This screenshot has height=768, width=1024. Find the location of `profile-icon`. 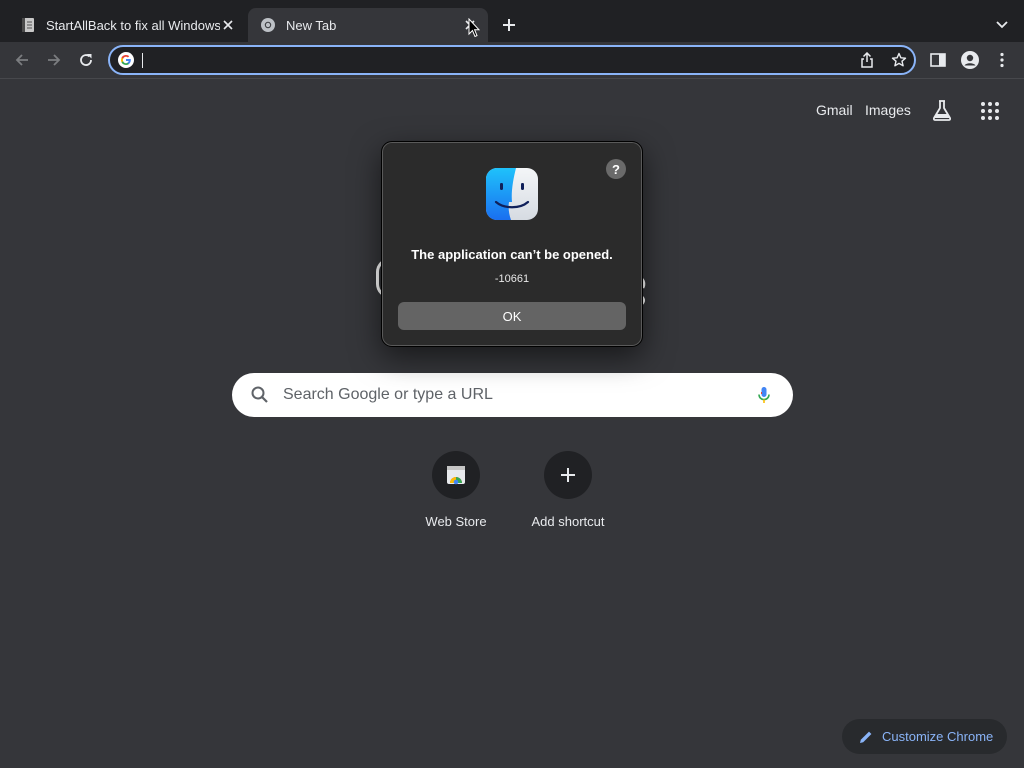

profile-icon is located at coordinates (970, 60).